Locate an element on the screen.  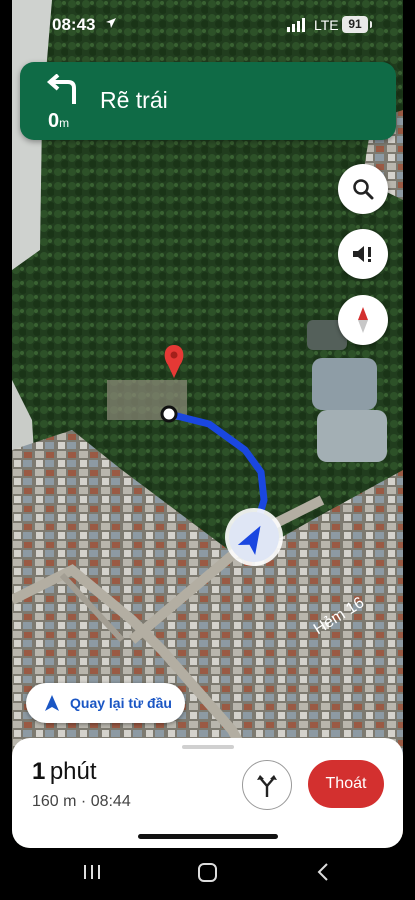
current-location-icon is located at coordinates (254, 537).